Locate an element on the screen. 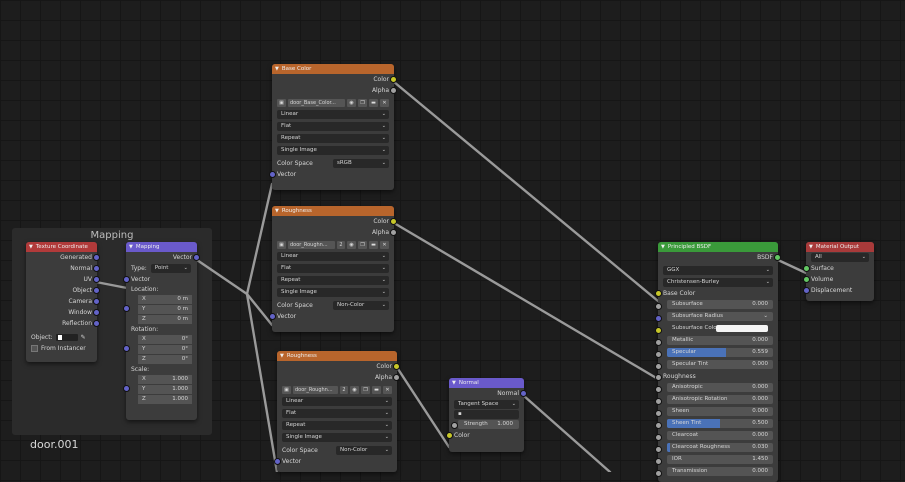 The width and height of the screenshot is (905, 482). output-socket-camera is located at coordinates (96, 301).